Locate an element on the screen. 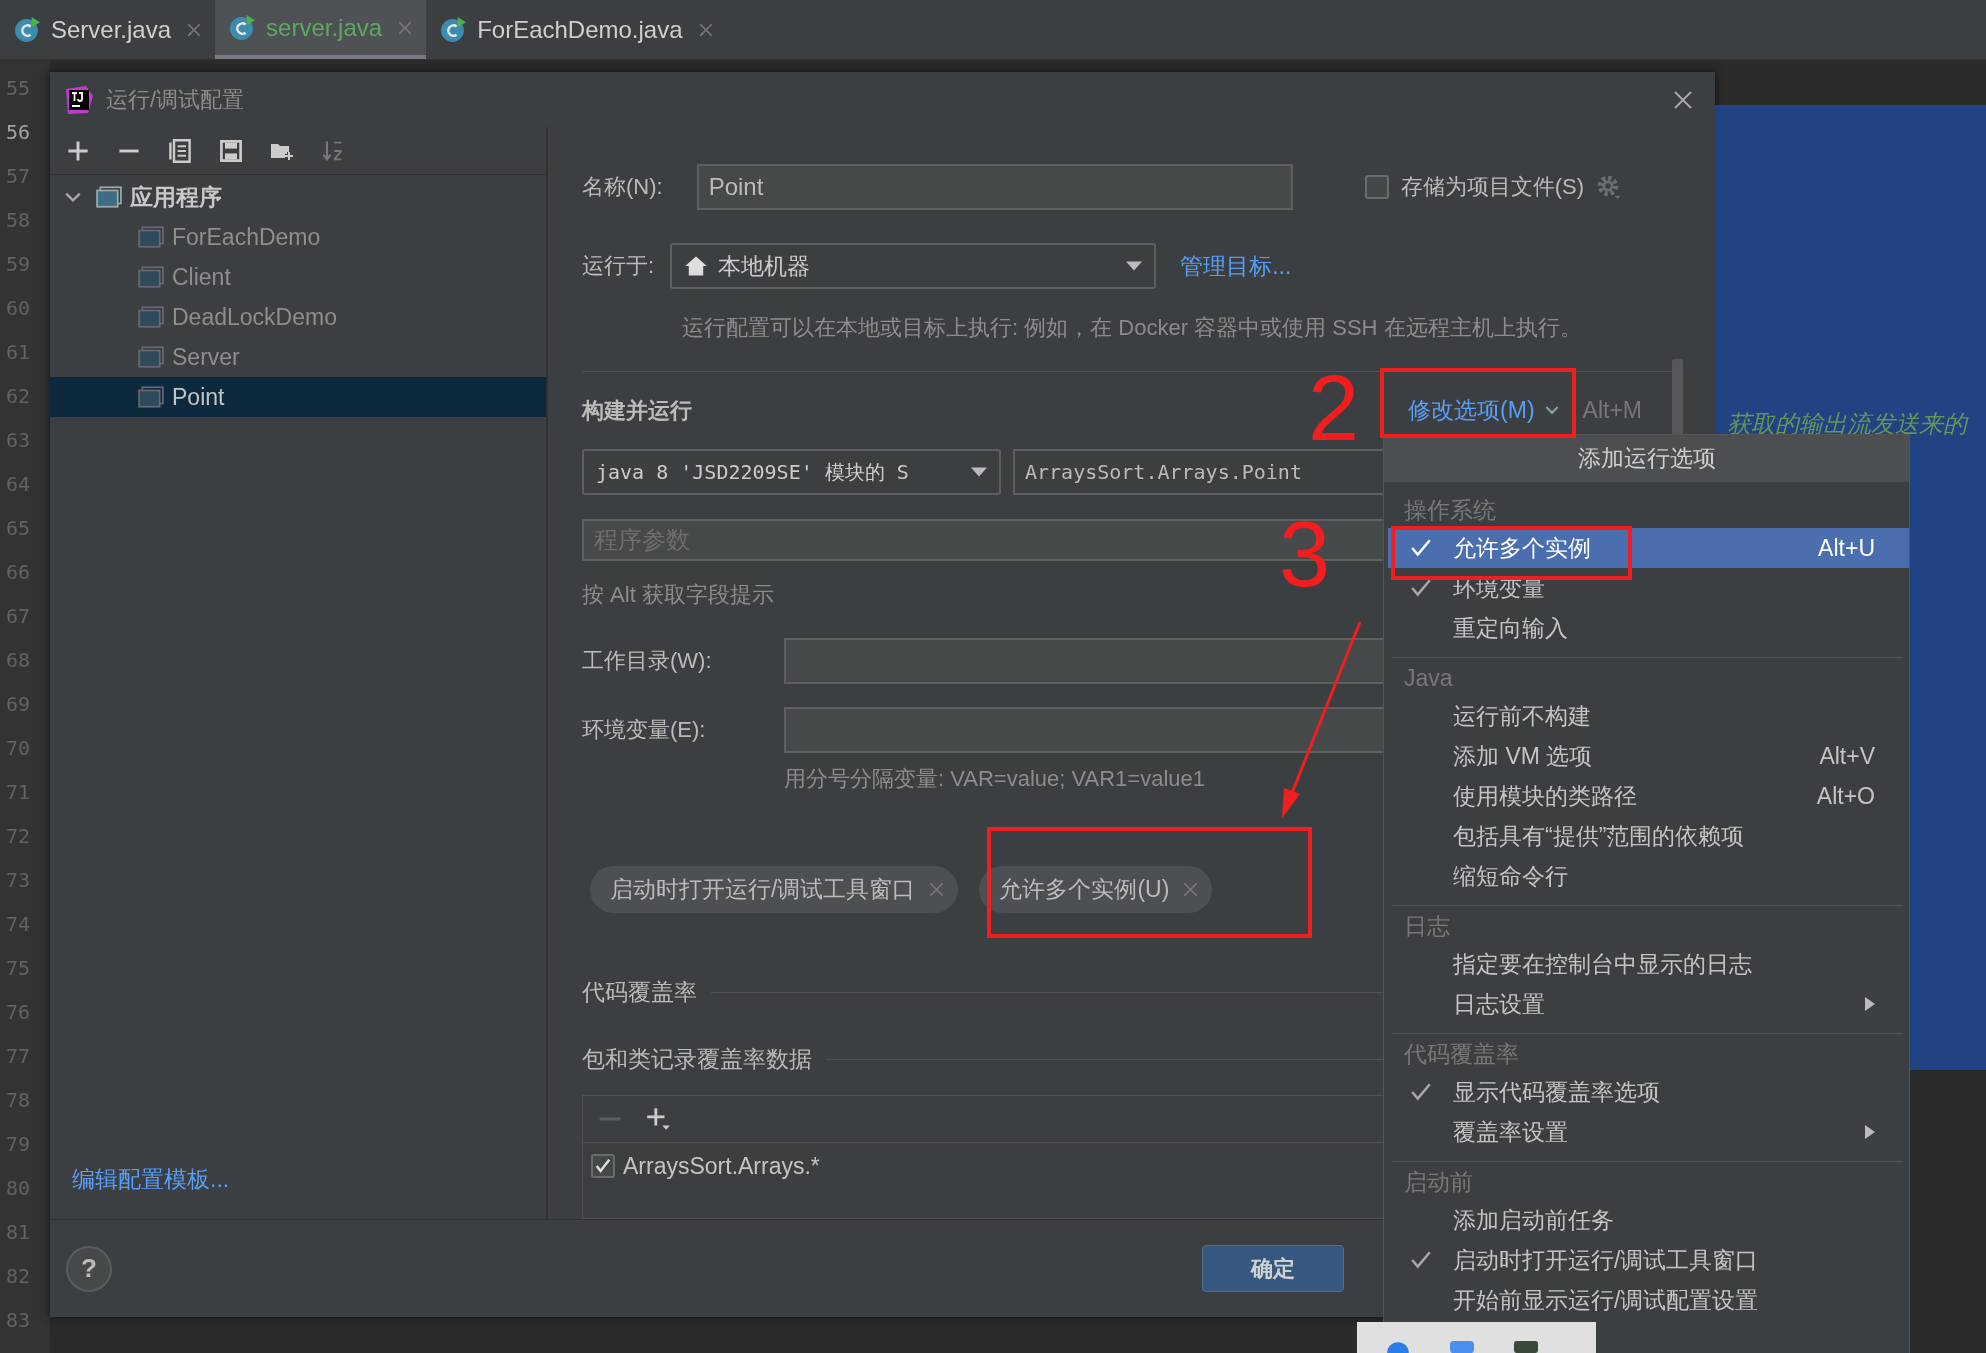 This screenshot has height=1353, width=1986. section-title: 包和类记录覆盖率数据 is located at coordinates (697, 1060).